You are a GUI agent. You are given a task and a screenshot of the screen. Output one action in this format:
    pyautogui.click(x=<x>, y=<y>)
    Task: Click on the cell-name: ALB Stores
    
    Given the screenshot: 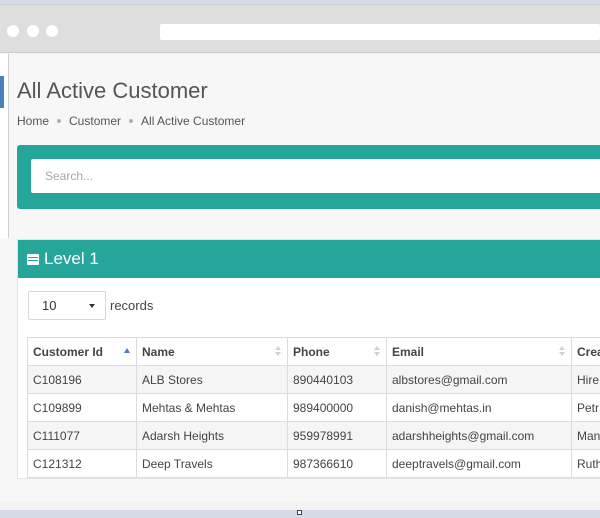 What is the action you would take?
    pyautogui.click(x=212, y=379)
    